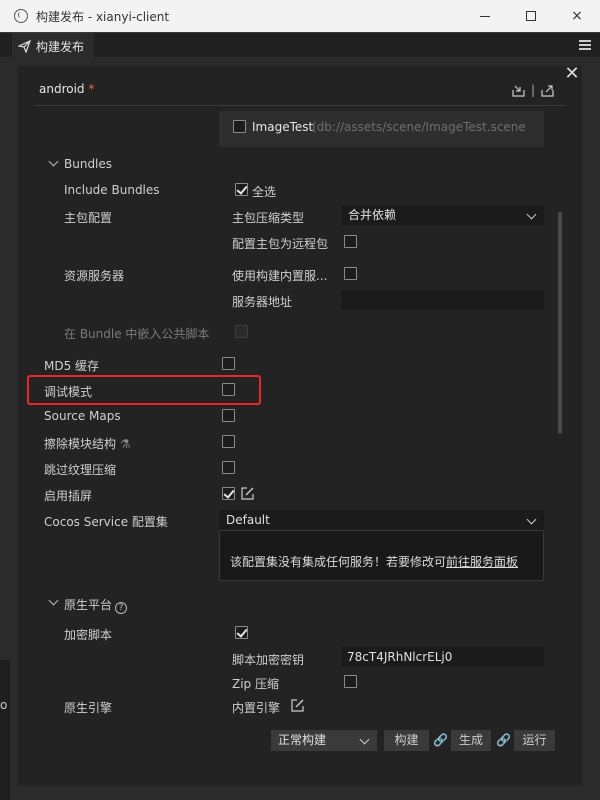 Image resolution: width=600 pixels, height=800 pixels. What do you see at coordinates (560, 323) in the screenshot?
I see `scrollbar` at bounding box center [560, 323].